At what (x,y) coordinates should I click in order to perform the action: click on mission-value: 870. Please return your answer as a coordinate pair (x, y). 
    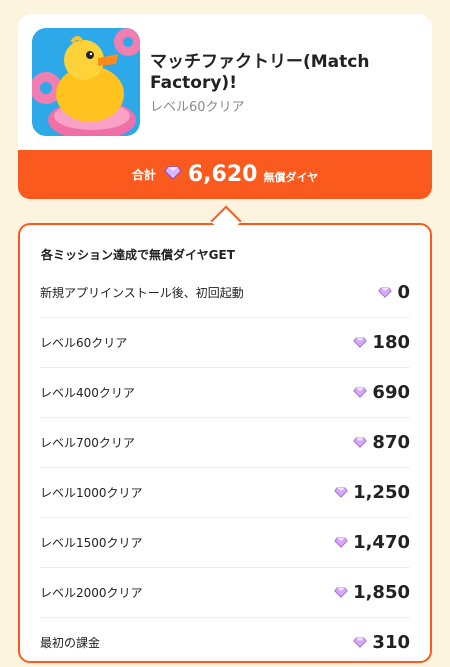
    Looking at the image, I should click on (391, 442).